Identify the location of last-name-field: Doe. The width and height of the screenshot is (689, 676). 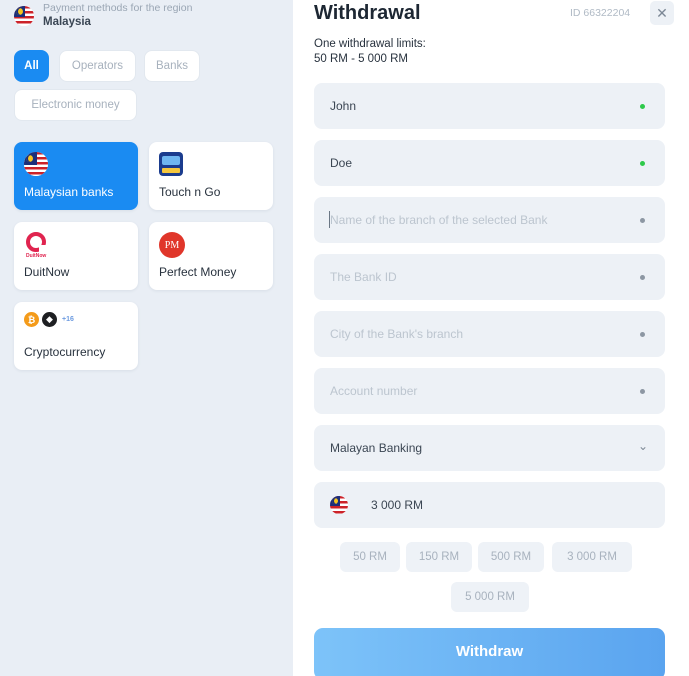
(489, 163).